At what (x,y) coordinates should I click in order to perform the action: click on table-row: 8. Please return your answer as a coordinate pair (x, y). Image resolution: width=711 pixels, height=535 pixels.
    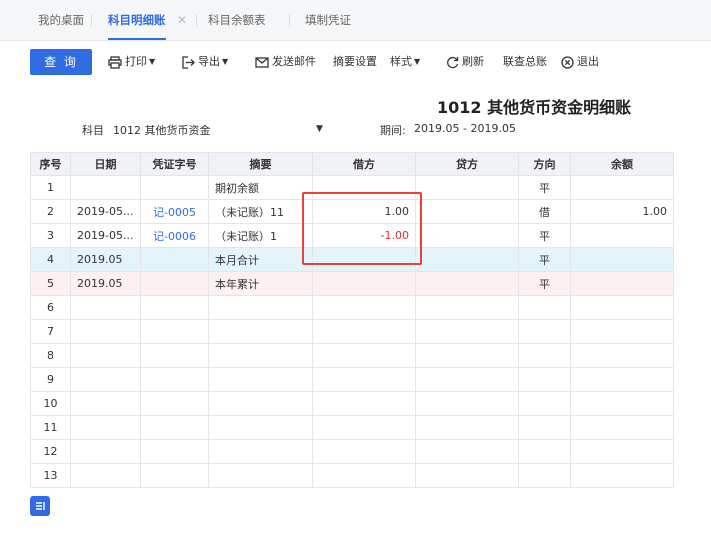
    Looking at the image, I should click on (352, 355).